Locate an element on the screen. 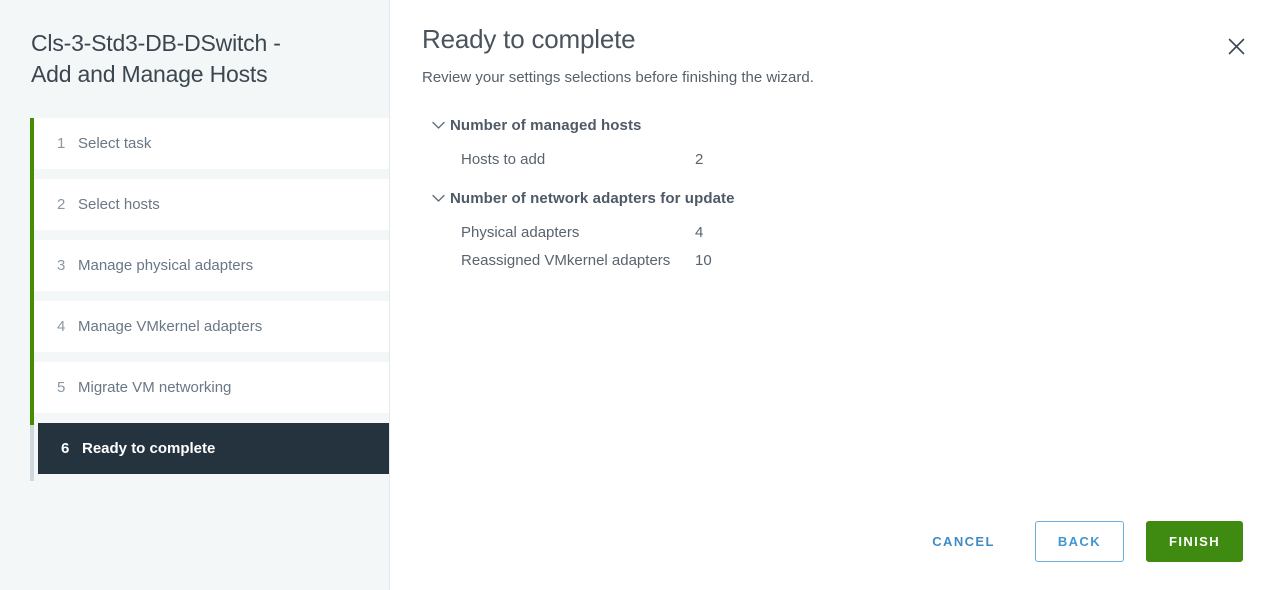 Image resolution: width=1271 pixels, height=590 pixels. summary-row: Physical adapters 4 is located at coordinates (712, 233).